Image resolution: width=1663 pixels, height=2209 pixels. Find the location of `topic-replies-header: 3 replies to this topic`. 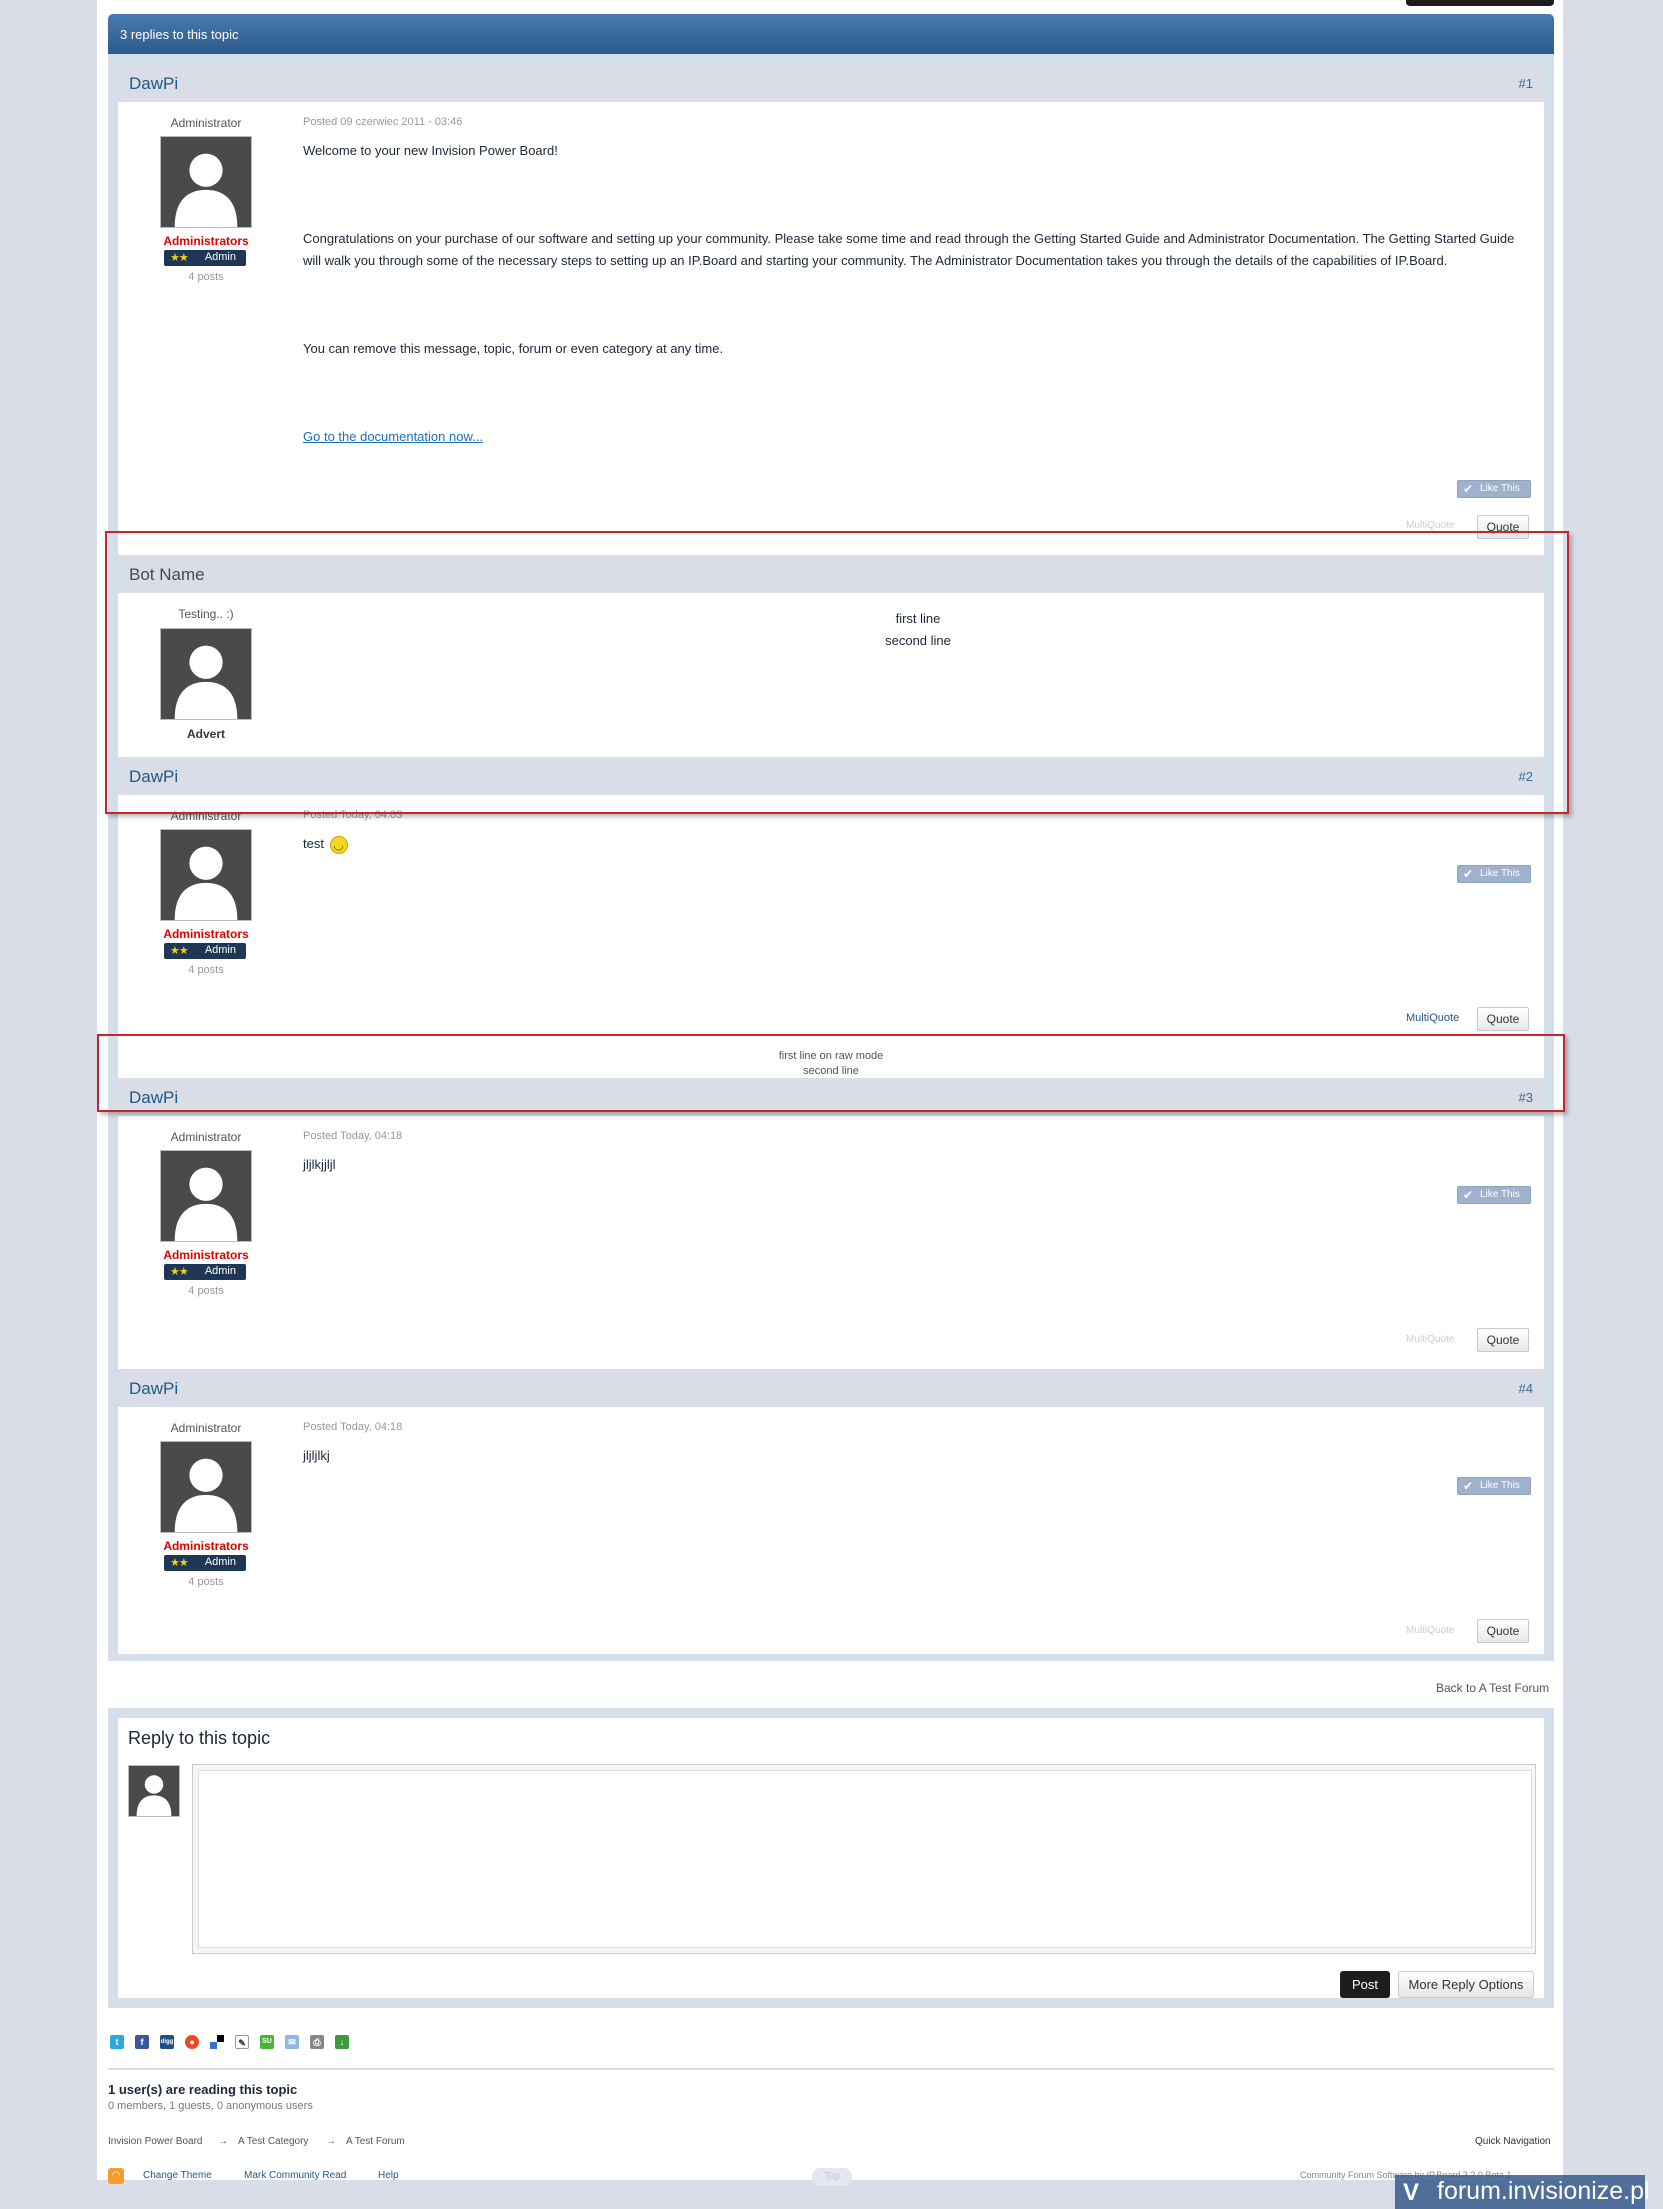

topic-replies-header: 3 replies to this topic is located at coordinates (831, 34).